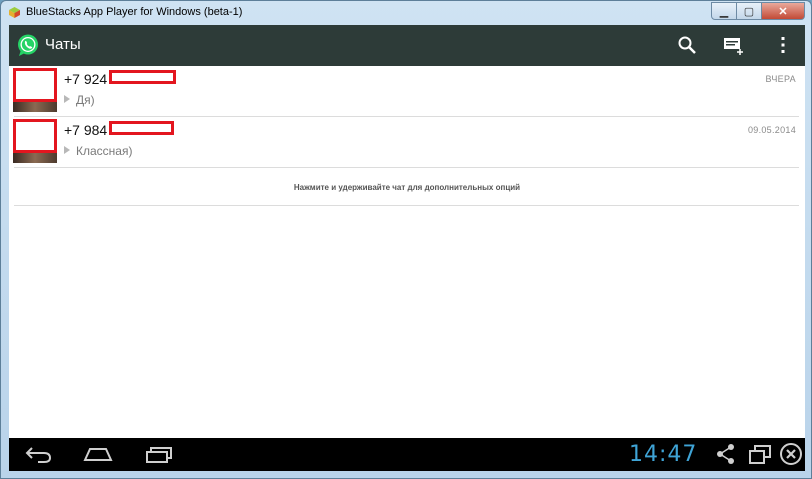  Describe the element at coordinates (98, 454) in the screenshot. I see `home-icon` at that location.